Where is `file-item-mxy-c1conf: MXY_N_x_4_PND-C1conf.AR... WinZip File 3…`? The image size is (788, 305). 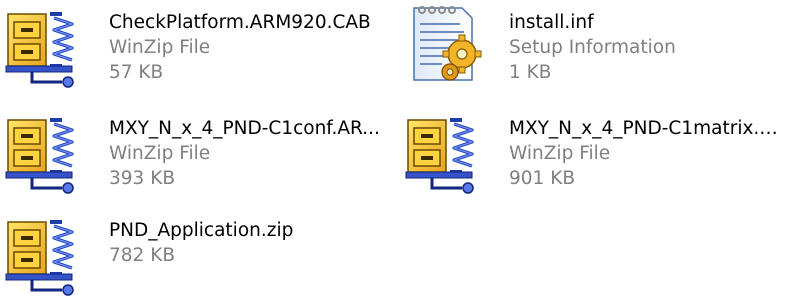
file-item-mxy-c1conf: MXY_N_x_4_PND-C1conf.AR... WinZip File 3… is located at coordinates (194, 154).